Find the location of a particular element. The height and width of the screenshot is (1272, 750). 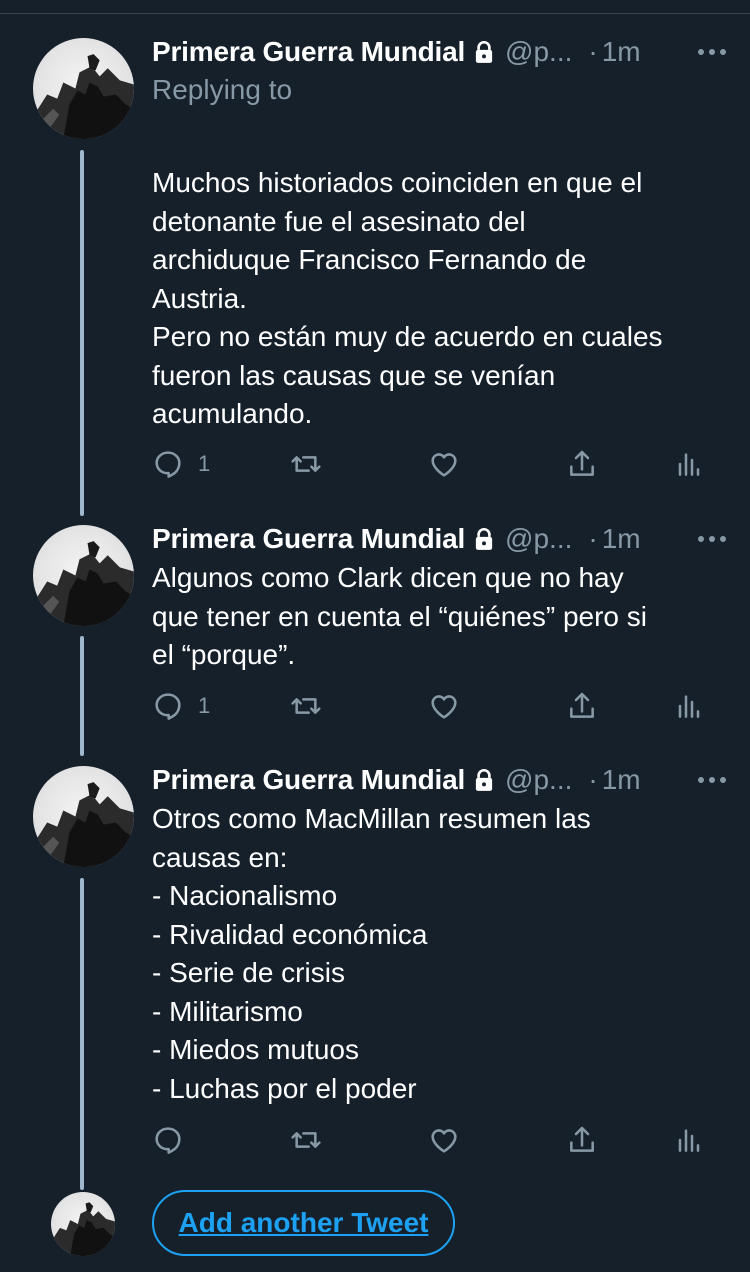

tweet-text-line: detonante fue el asesinato del is located at coordinates (339, 221).